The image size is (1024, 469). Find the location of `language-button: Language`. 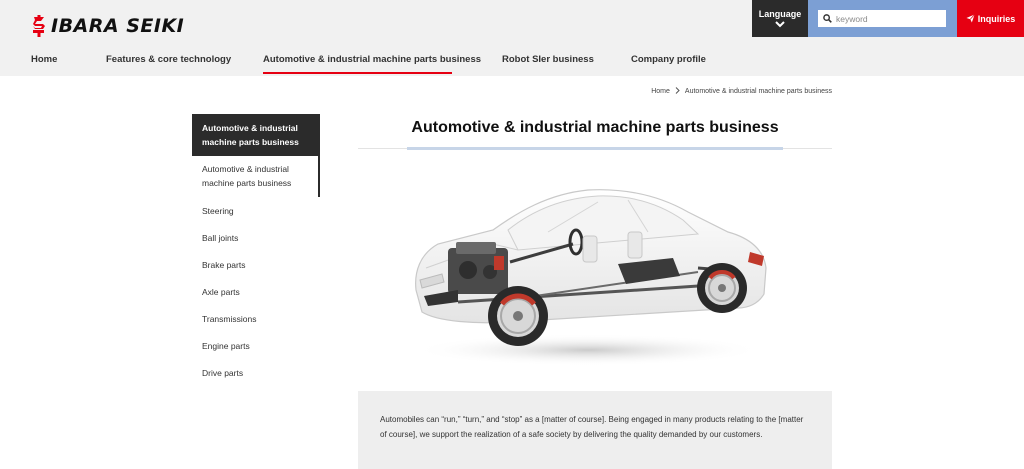

language-button: Language is located at coordinates (780, 18).